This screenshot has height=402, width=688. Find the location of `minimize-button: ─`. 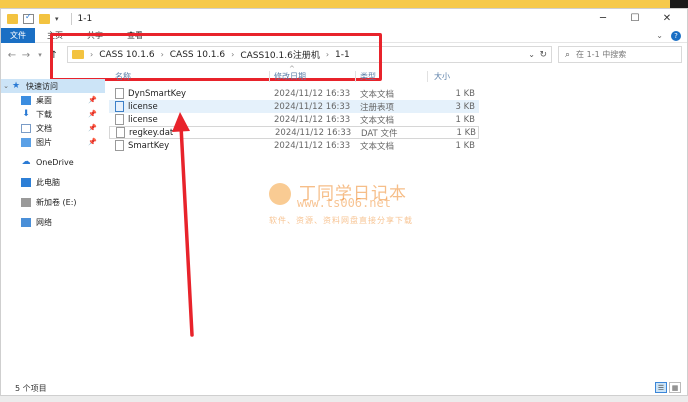

minimize-button: ─ is located at coordinates (603, 18).